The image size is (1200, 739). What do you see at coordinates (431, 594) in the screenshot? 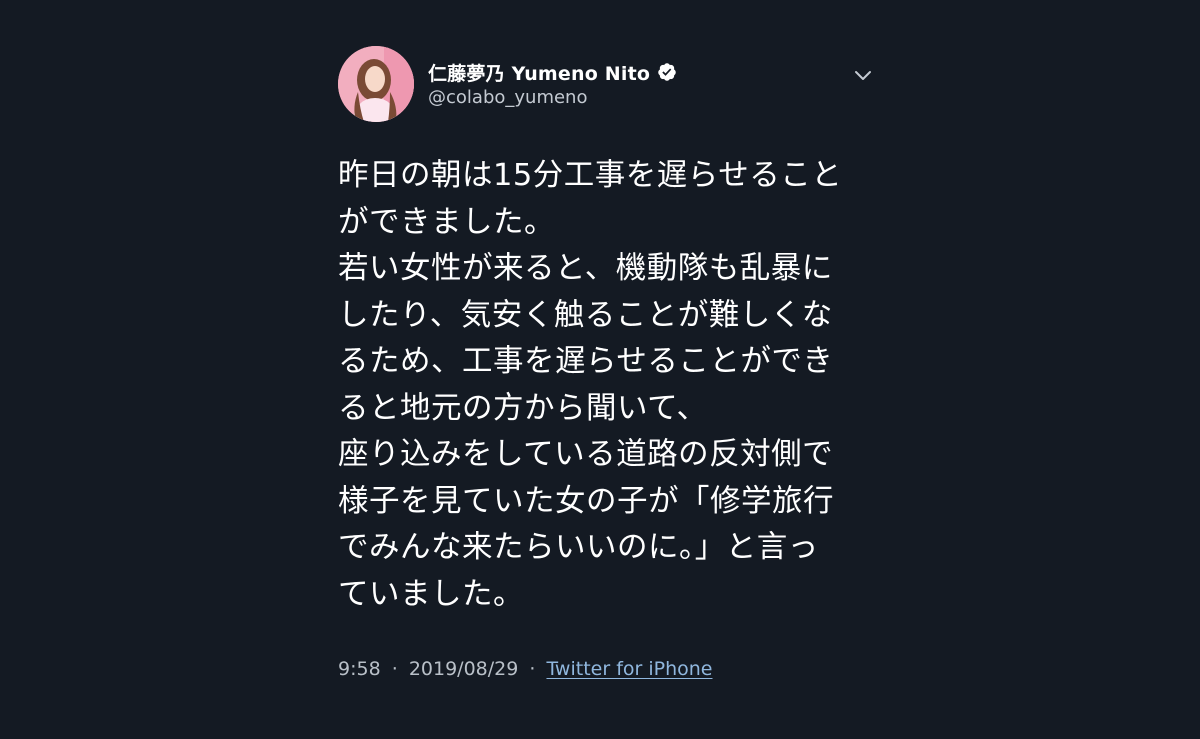
I see `tweet-text-line: ていました。` at bounding box center [431, 594].